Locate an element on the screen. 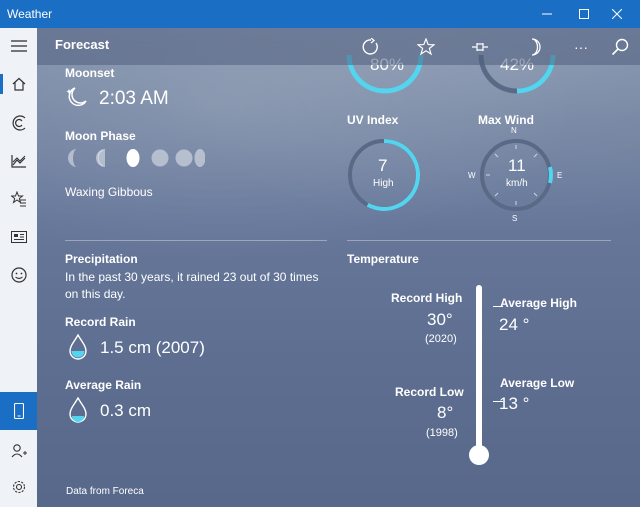 Image resolution: width=640 pixels, height=507 pixels. close-button is located at coordinates (617, 14).